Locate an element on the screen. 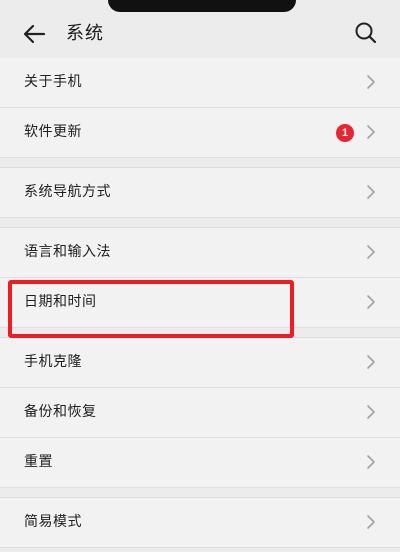 This screenshot has width=400, height=552. settings-item-about-phone: 关于手机 is located at coordinates (200, 83).